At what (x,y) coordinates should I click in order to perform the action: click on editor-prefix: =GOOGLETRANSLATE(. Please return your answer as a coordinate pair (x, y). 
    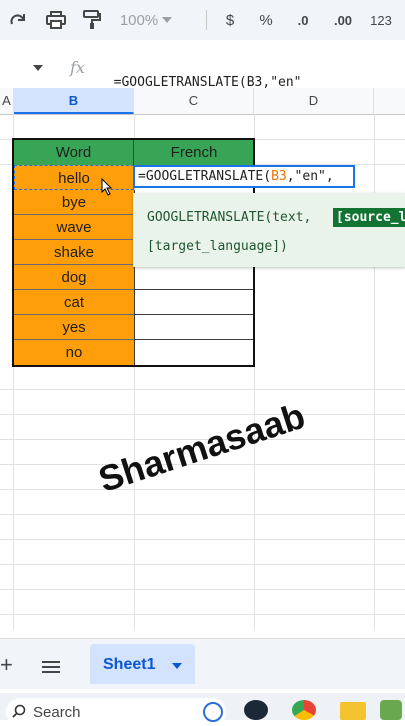
    Looking at the image, I should click on (205, 176).